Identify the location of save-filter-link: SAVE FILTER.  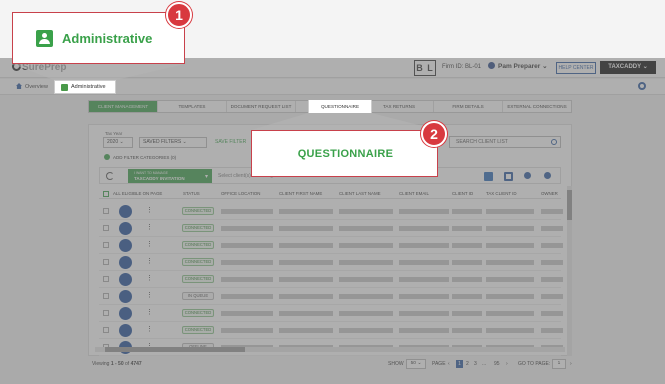
(230, 142).